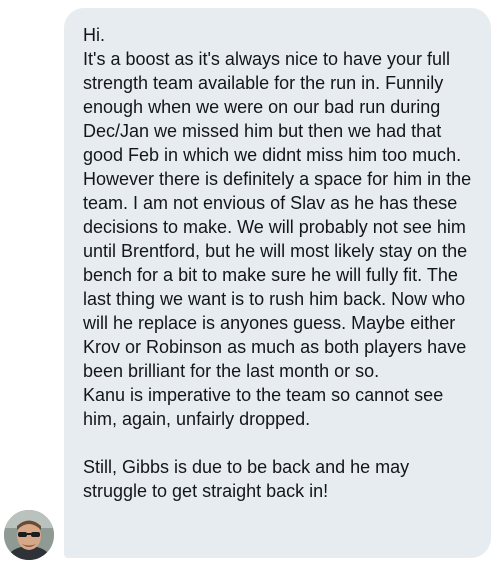  I want to click on message-greeting: Hi., so click(94, 35).